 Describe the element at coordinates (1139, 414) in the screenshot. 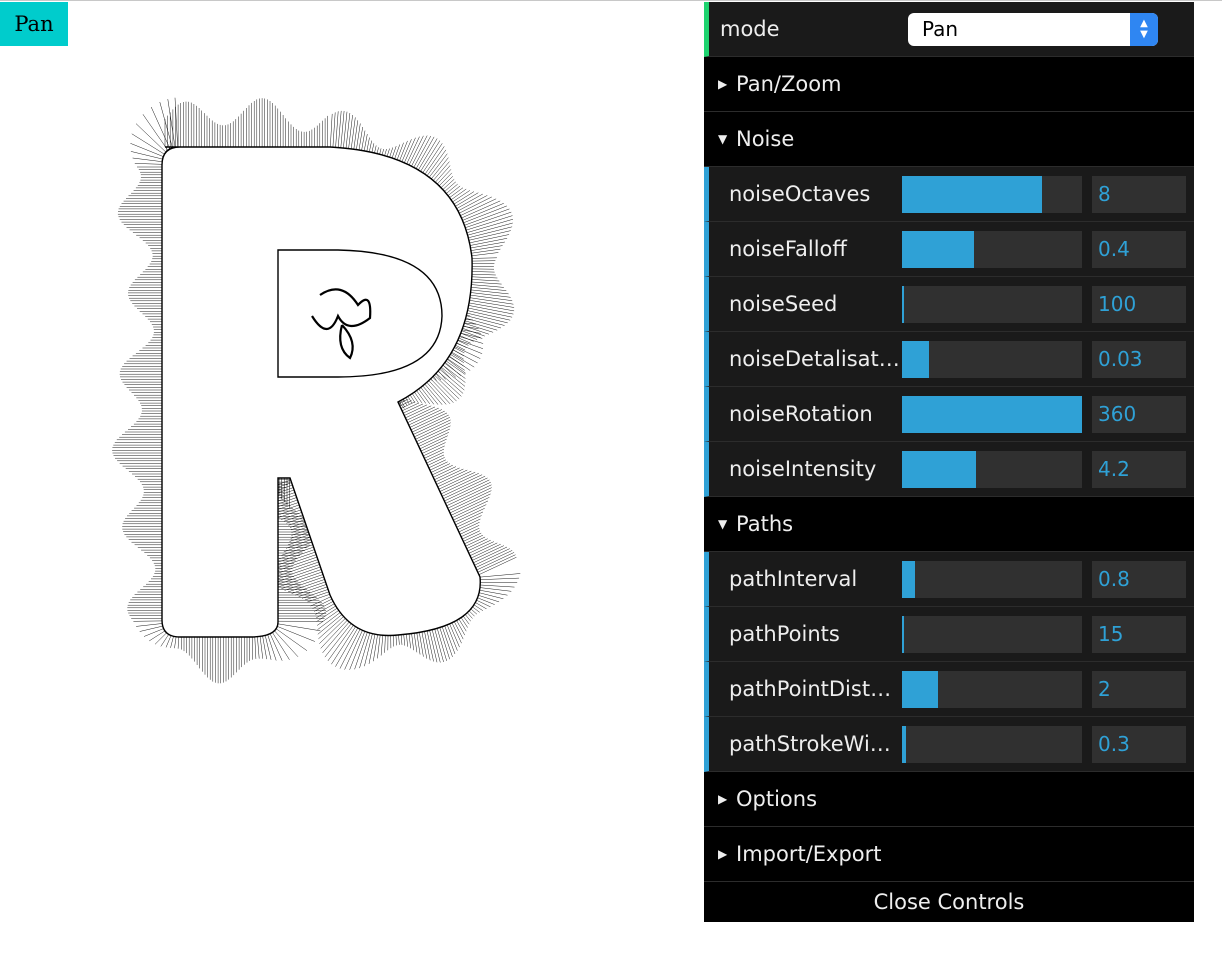

I see `slider-value-input: 360` at that location.